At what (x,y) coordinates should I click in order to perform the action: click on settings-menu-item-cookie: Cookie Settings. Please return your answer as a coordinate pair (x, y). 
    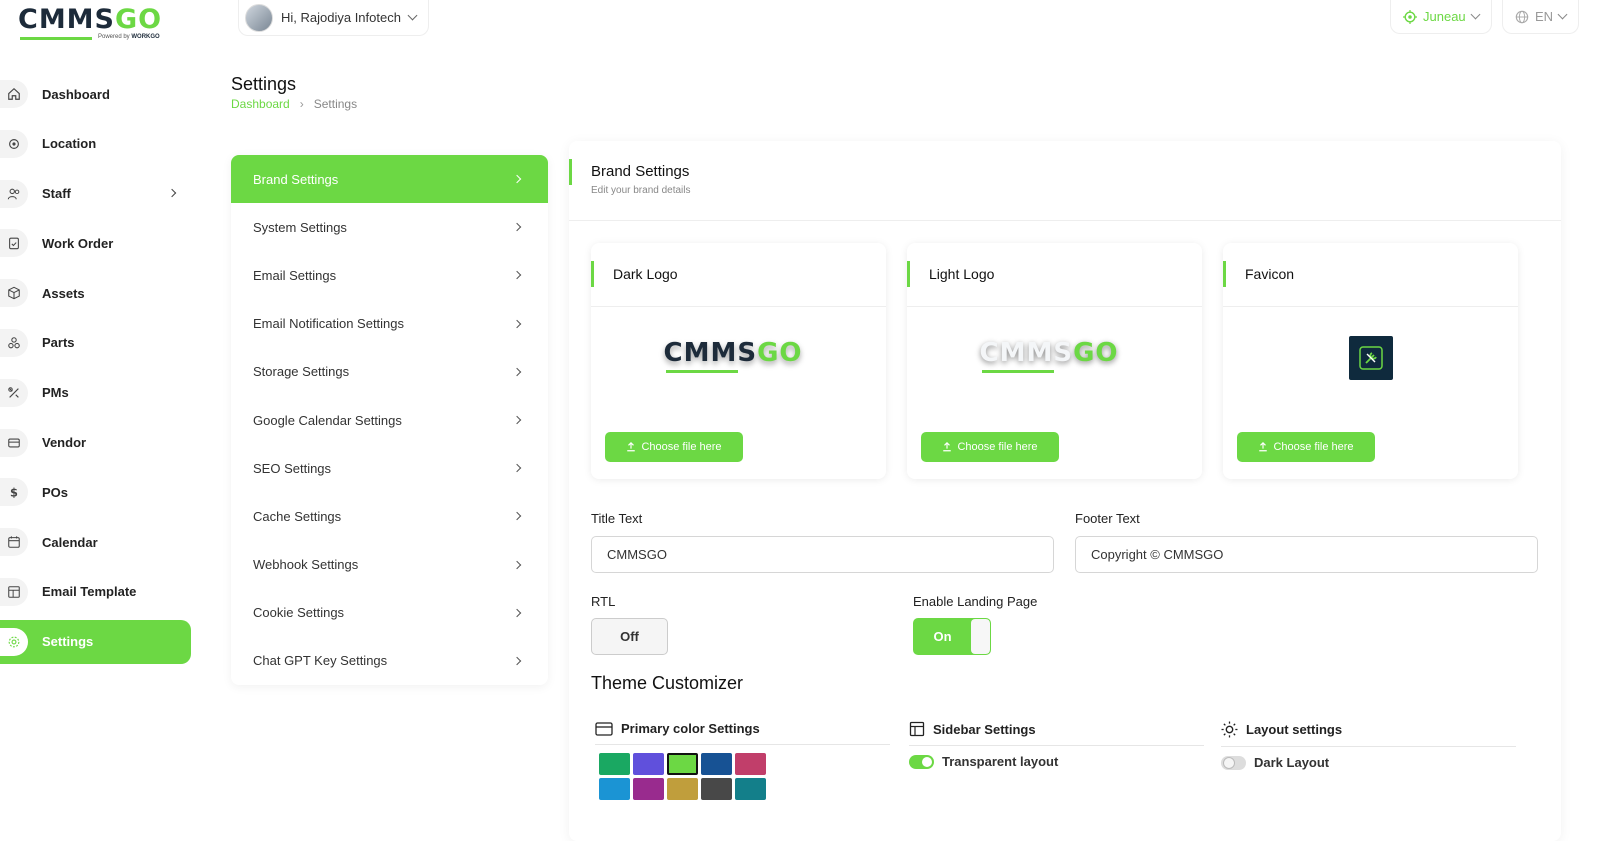
    Looking at the image, I should click on (389, 613).